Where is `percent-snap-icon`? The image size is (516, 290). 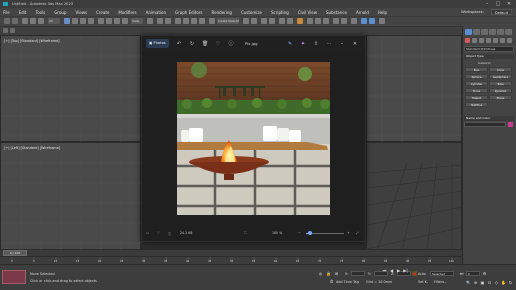 percent-snap-icon is located at coordinates (194, 21).